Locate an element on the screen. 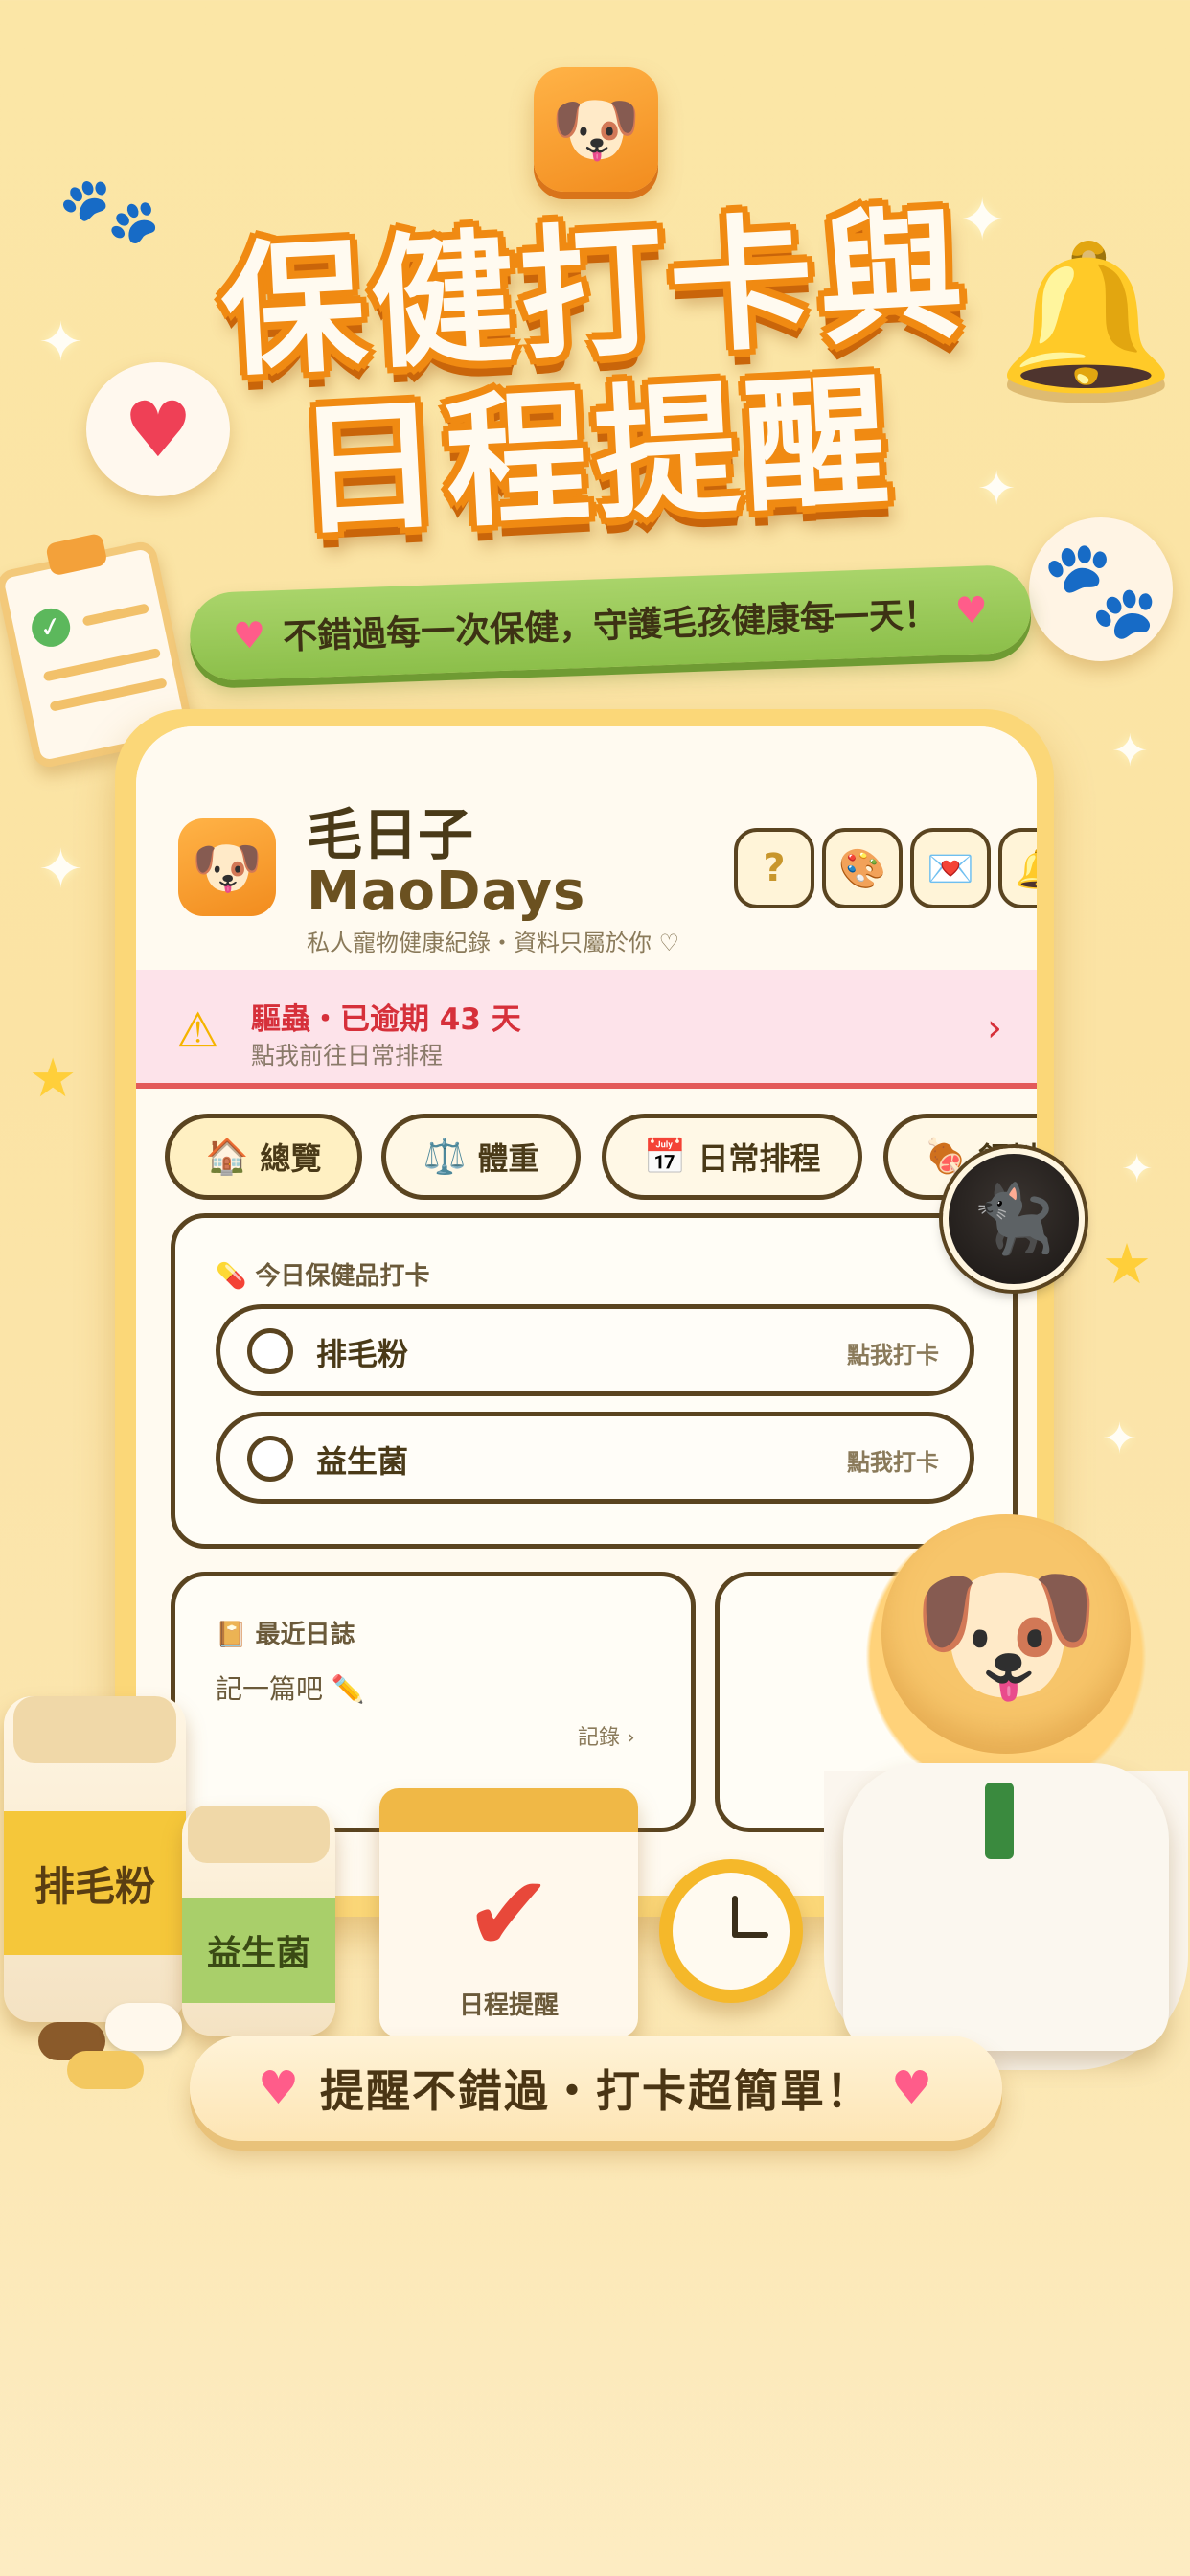  bottom-banner: ♥ 提醒不錯過・打卡超簡單！ ♥ is located at coordinates (596, 2088).